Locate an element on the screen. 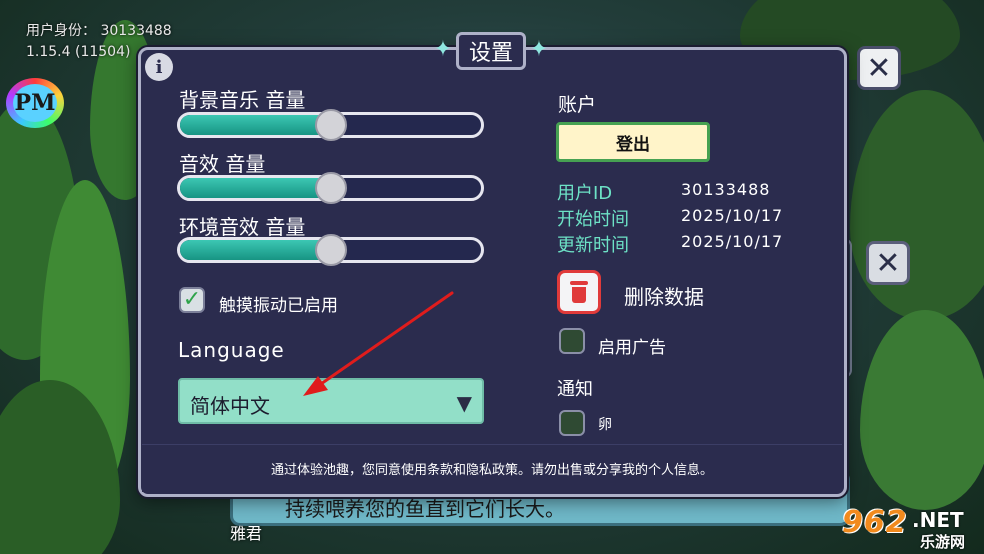  sfx-volume-slider is located at coordinates (330, 188).